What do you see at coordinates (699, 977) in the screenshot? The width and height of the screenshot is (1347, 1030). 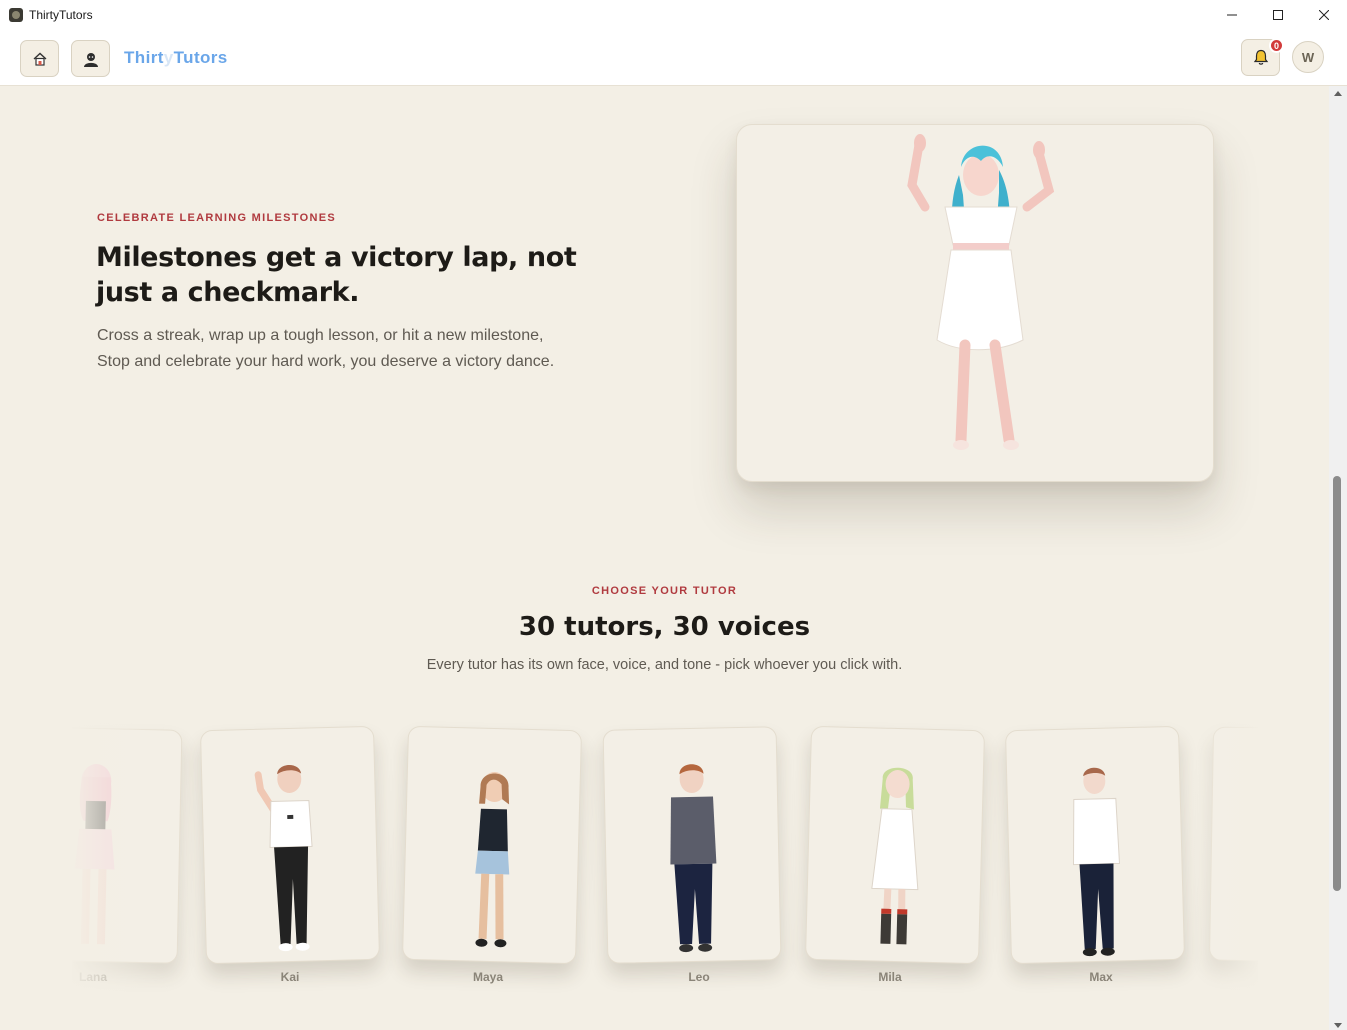 I see `tutor-name-leo: Leo` at bounding box center [699, 977].